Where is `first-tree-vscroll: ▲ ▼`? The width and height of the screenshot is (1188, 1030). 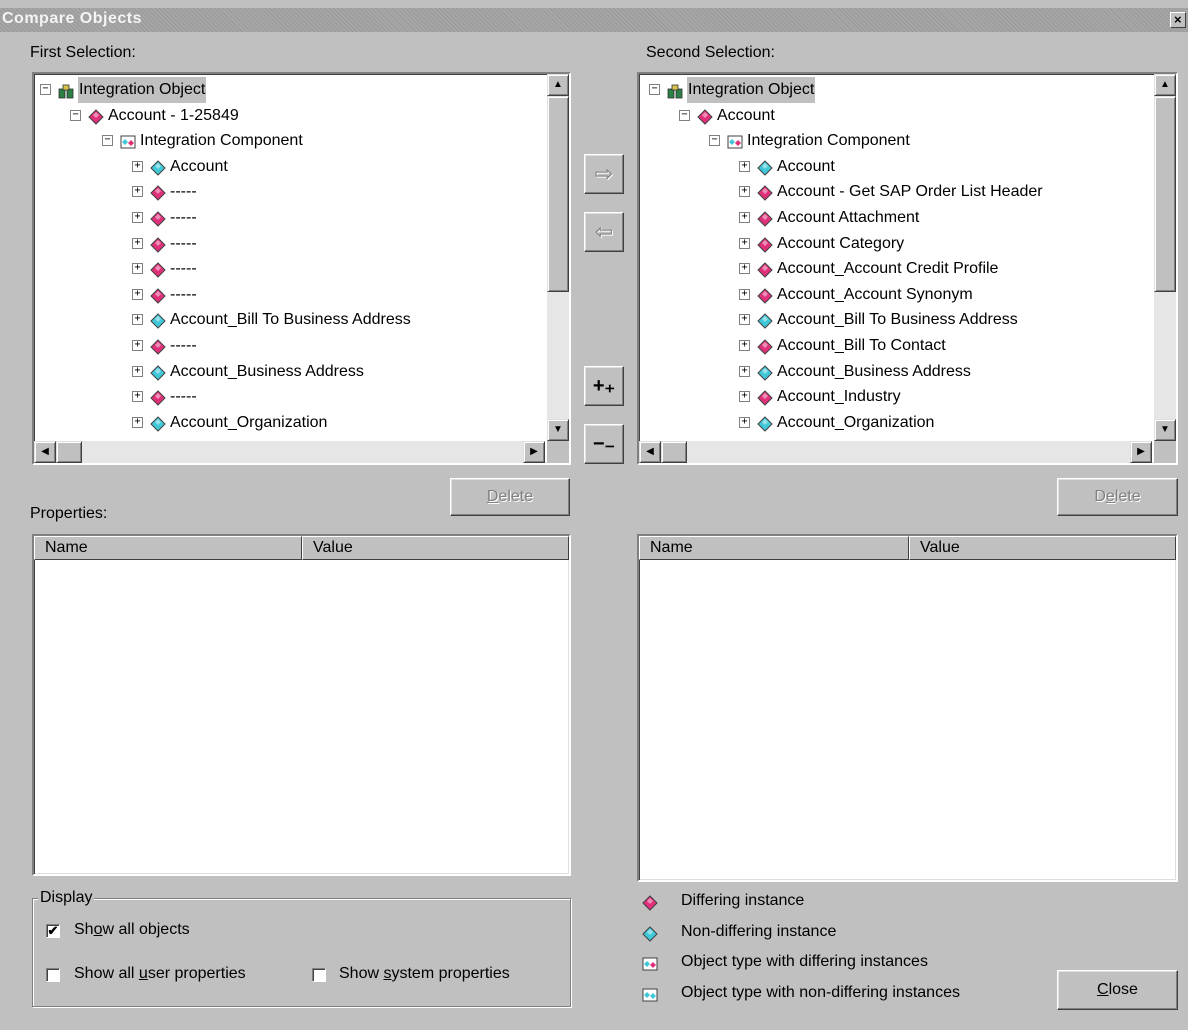
first-tree-vscroll: ▲ ▼ is located at coordinates (558, 257).